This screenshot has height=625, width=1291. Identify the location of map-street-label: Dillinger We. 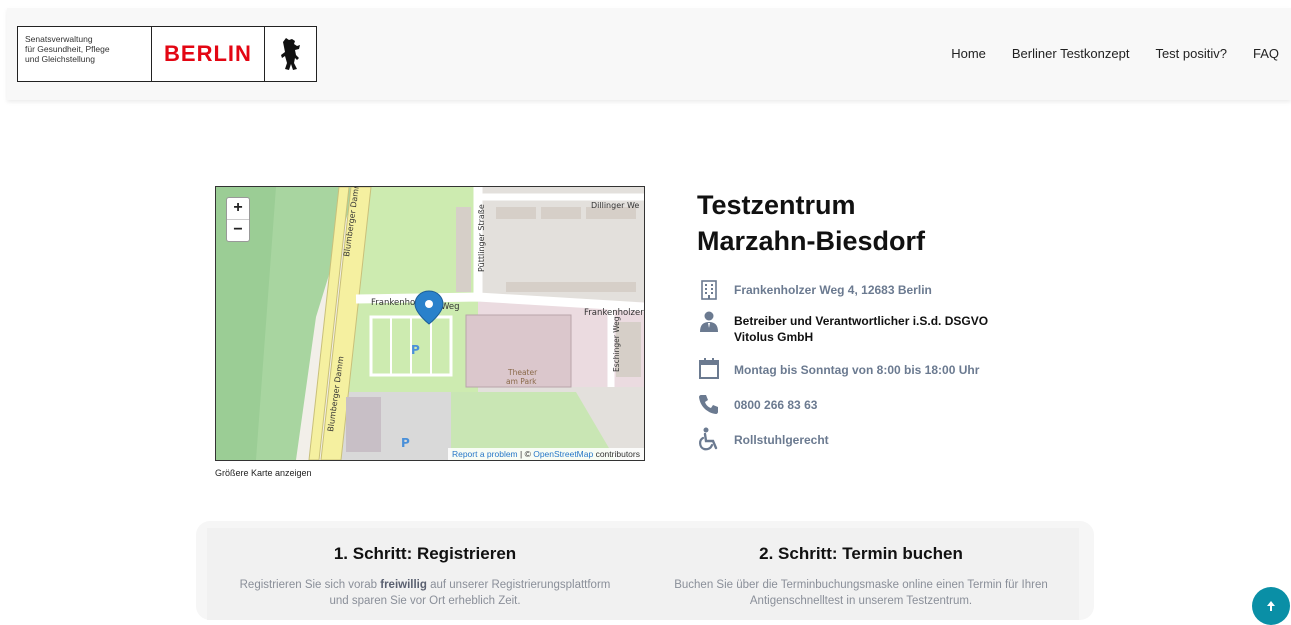
(615, 205).